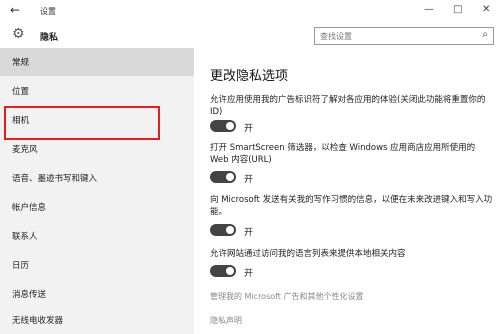  What do you see at coordinates (49, 38) in the screenshot?
I see `page-title: 隐私` at bounding box center [49, 38].